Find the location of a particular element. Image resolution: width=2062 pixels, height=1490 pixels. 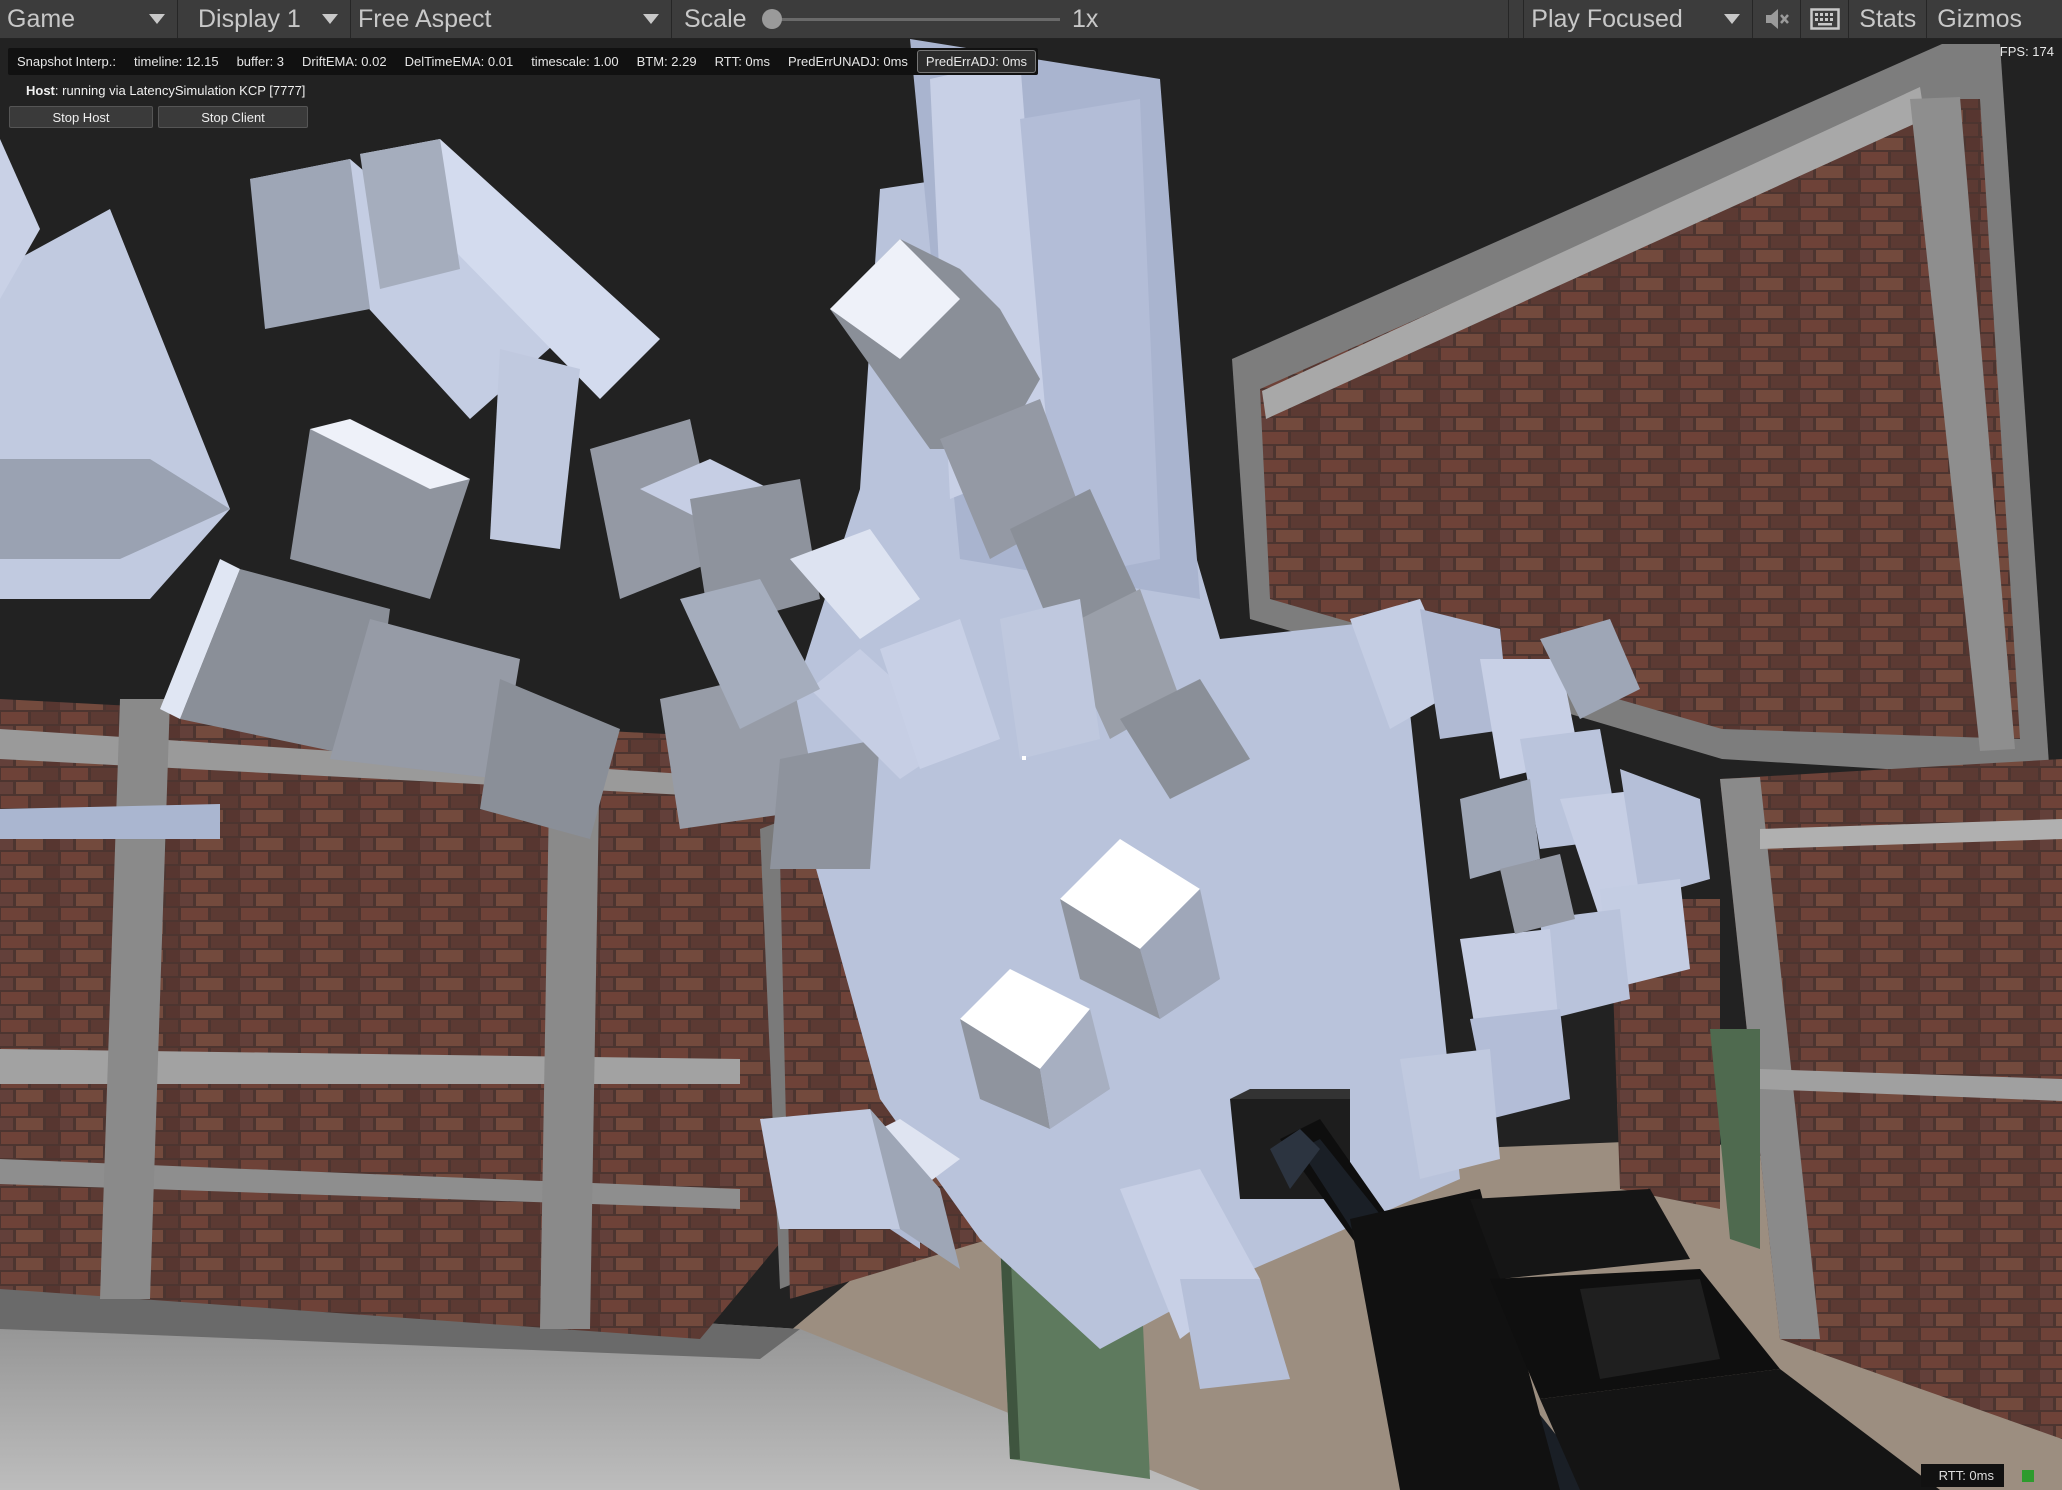

play-mode-label: Play Focused is located at coordinates (1607, 18).